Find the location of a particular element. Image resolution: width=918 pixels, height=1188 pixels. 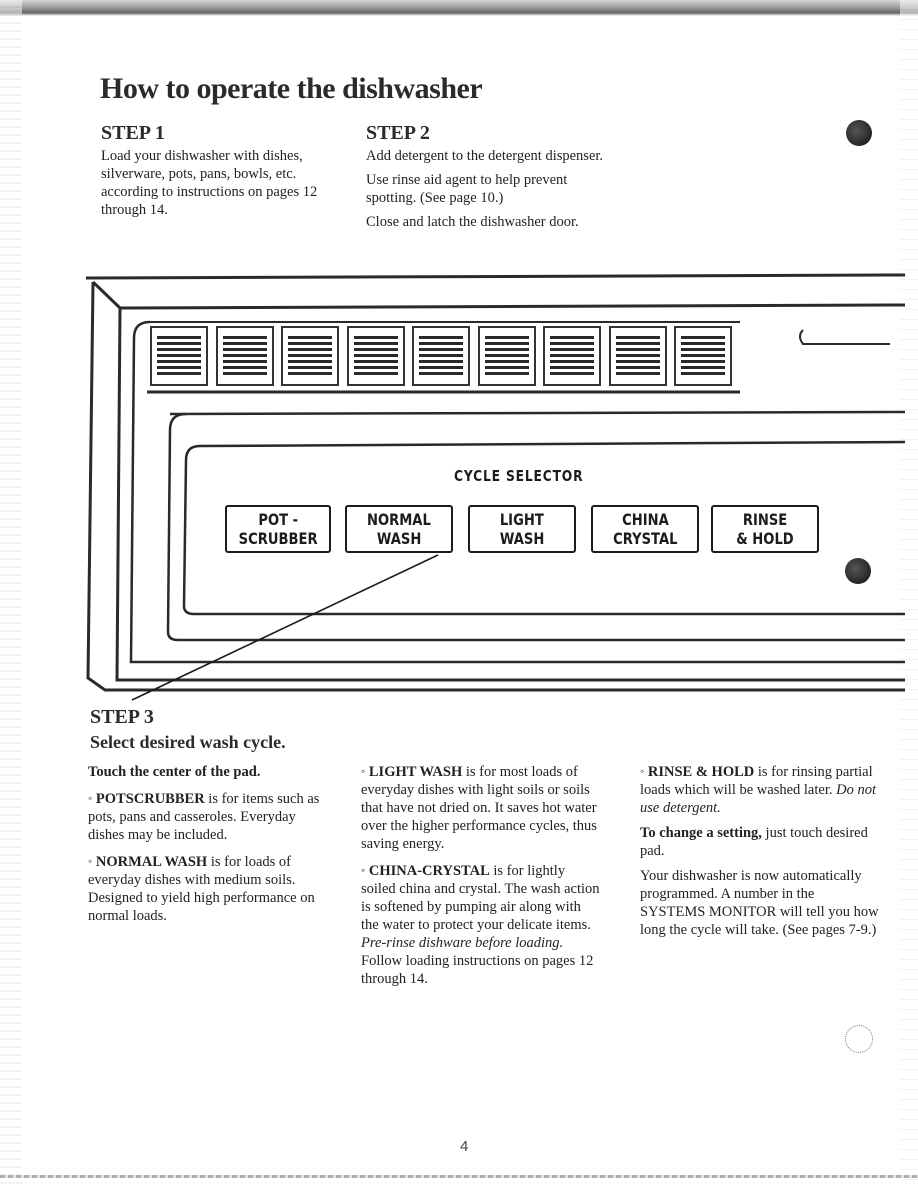

pad-label-line2: CRYSTAL is located at coordinates (645, 538).